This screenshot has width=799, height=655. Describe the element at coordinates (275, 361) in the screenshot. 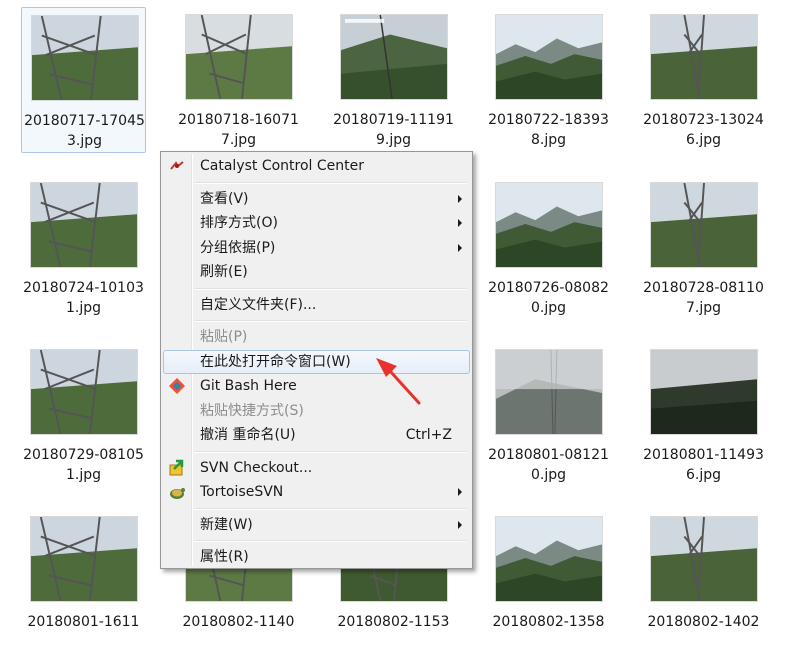

I see `menu-item-label: 在此处打开命令窗口(W)` at that location.